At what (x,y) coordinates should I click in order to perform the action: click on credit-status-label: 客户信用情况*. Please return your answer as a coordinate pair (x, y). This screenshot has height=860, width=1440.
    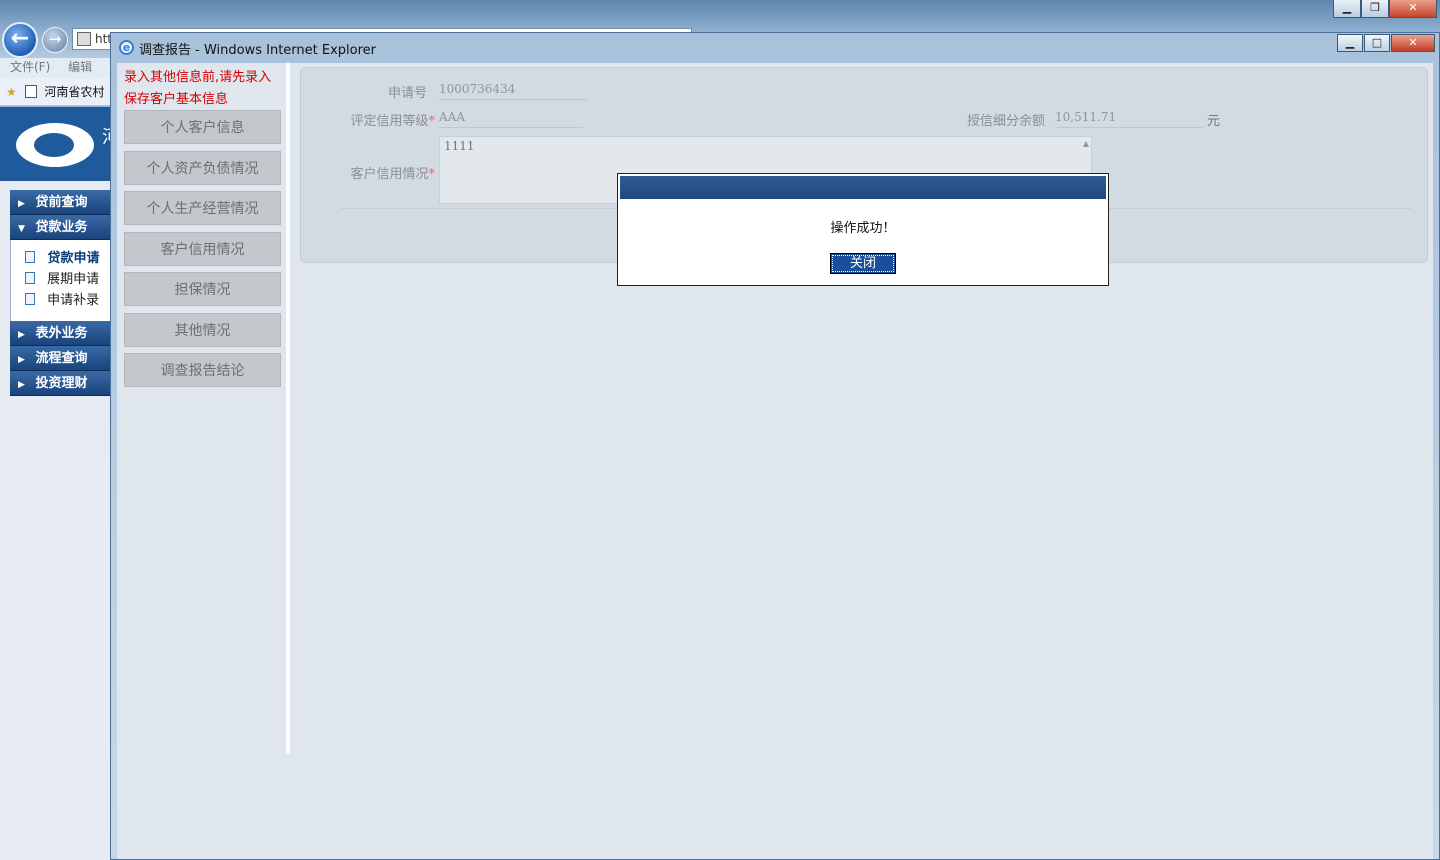
    Looking at the image, I should click on (383, 172).